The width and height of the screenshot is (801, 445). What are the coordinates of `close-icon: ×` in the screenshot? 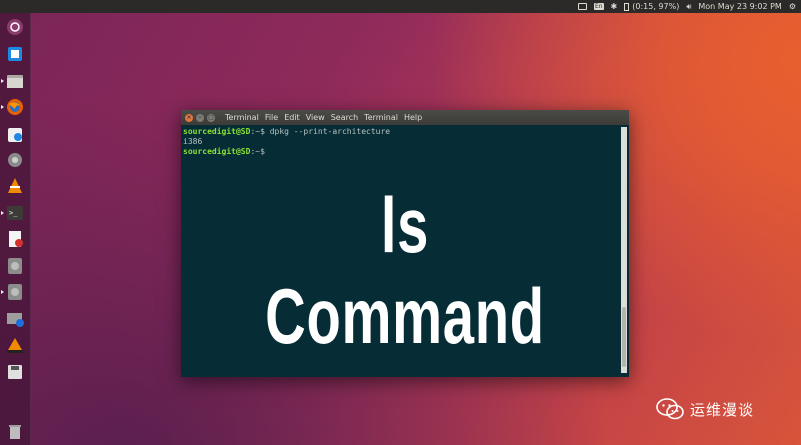 It's located at (189, 117).